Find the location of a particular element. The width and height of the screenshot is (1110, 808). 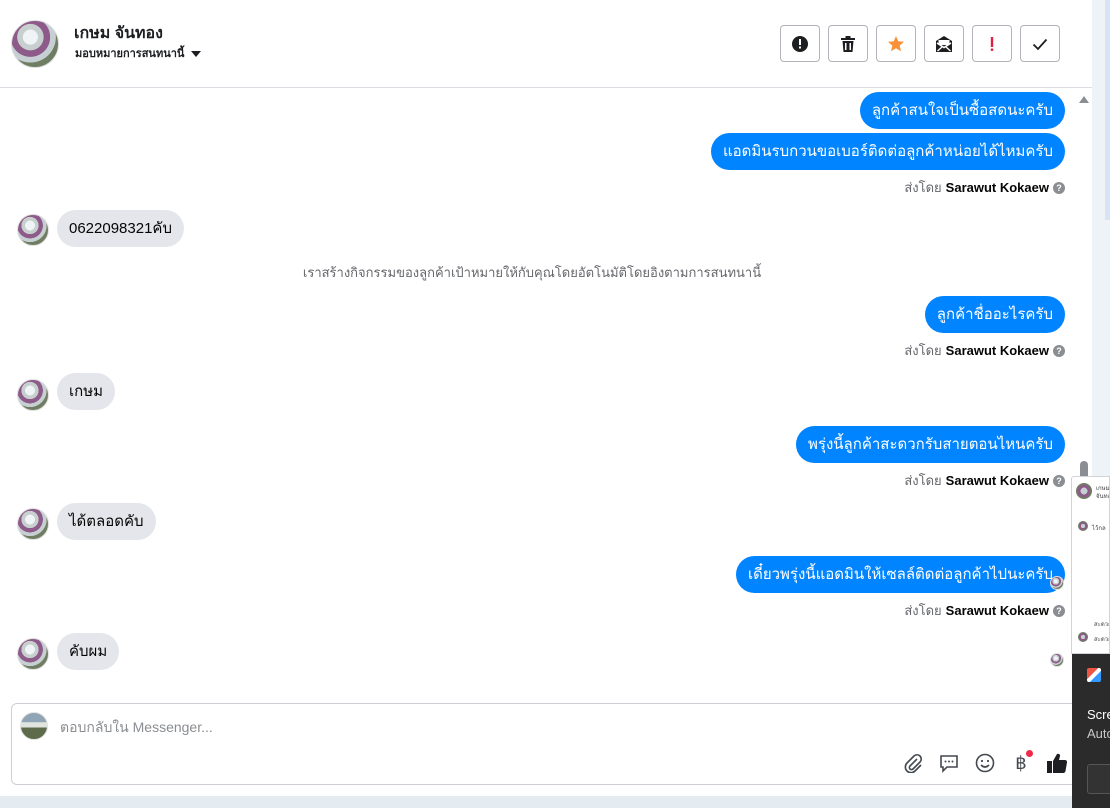

star-button is located at coordinates (896, 43).